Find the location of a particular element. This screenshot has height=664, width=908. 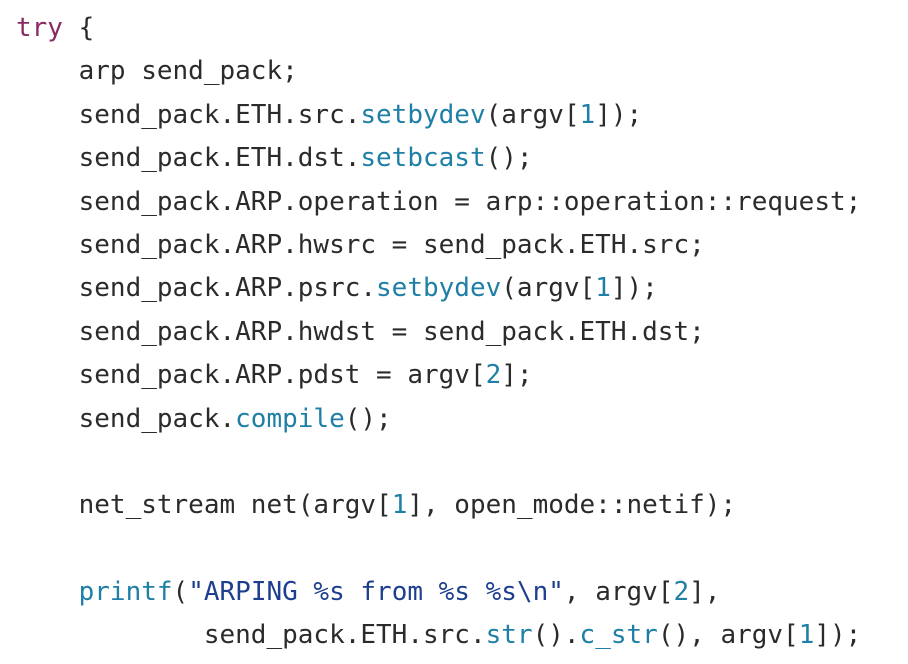

code-line: send_pack.ETH.src.setbydev(argv[1]); is located at coordinates (438, 115).